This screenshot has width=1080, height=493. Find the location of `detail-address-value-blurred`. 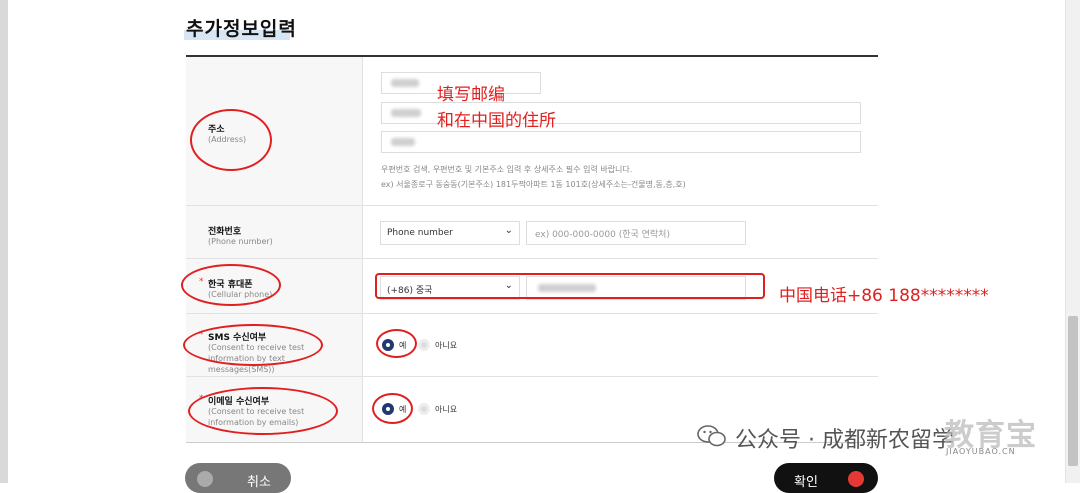

detail-address-value-blurred is located at coordinates (403, 142).